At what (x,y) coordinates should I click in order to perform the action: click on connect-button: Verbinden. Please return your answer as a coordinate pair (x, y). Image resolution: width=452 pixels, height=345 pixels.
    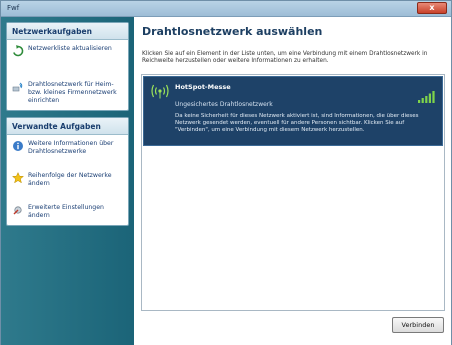
    Looking at the image, I should click on (418, 325).